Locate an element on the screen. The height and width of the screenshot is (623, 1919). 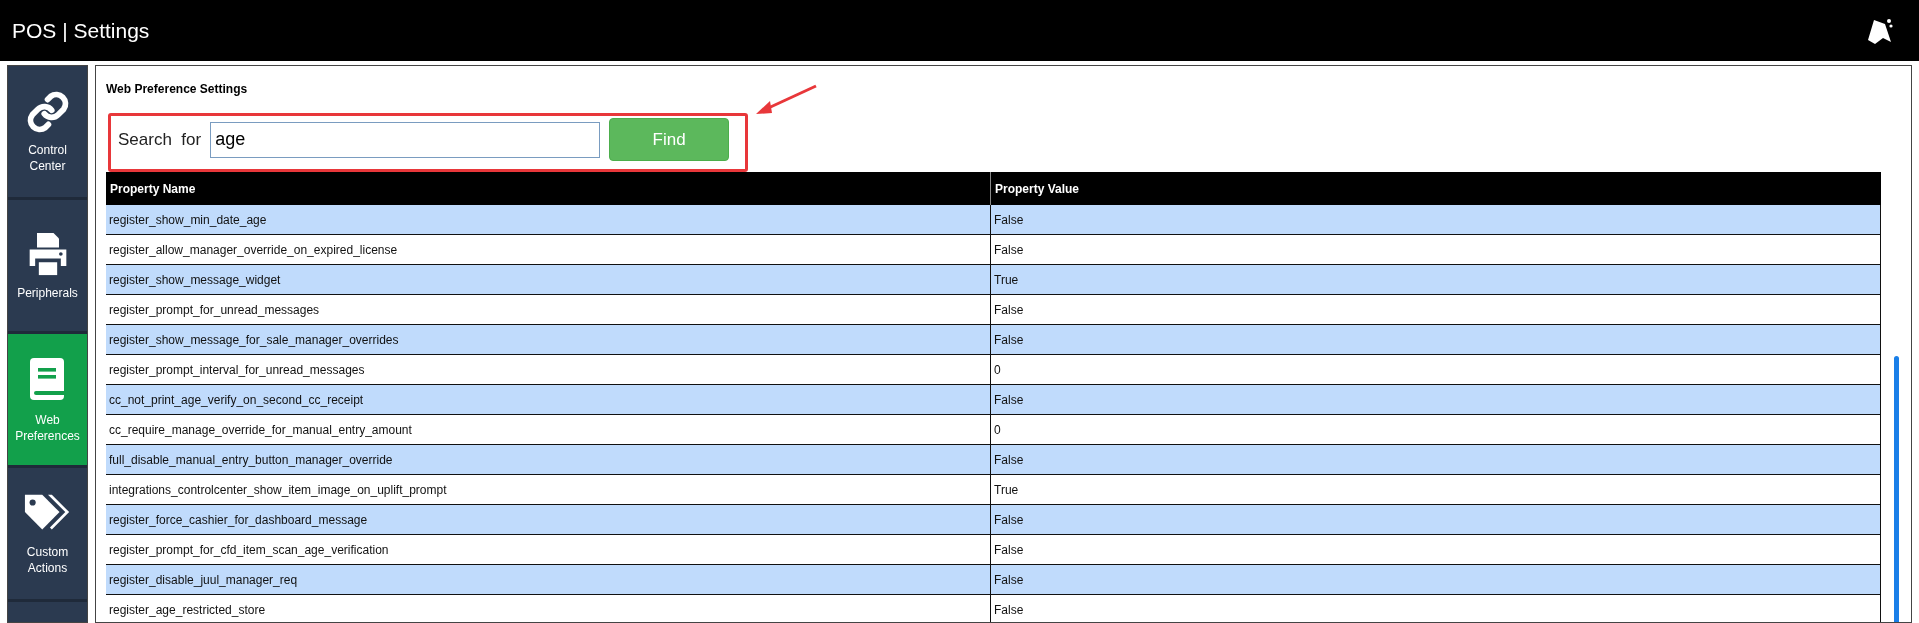
sidebar-item: Control Center is located at coordinates (47, 131).